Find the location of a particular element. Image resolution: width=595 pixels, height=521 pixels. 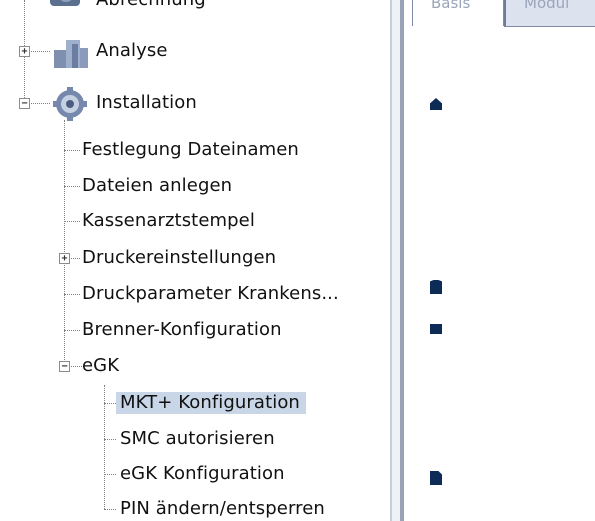

analyse-icon is located at coordinates (72, 54).